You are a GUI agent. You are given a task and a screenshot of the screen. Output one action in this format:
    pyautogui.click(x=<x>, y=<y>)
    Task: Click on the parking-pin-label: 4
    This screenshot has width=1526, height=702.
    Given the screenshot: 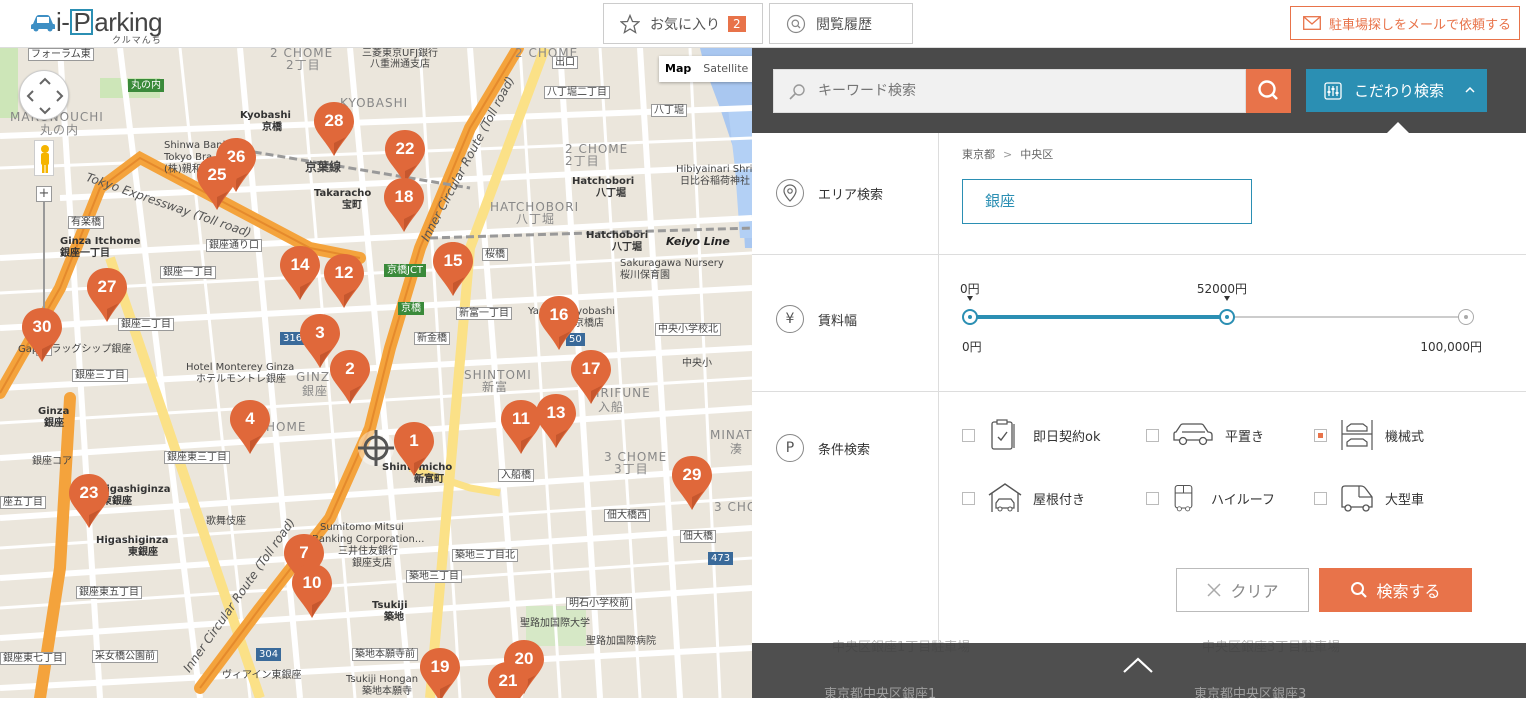 What is the action you would take?
    pyautogui.click(x=250, y=418)
    